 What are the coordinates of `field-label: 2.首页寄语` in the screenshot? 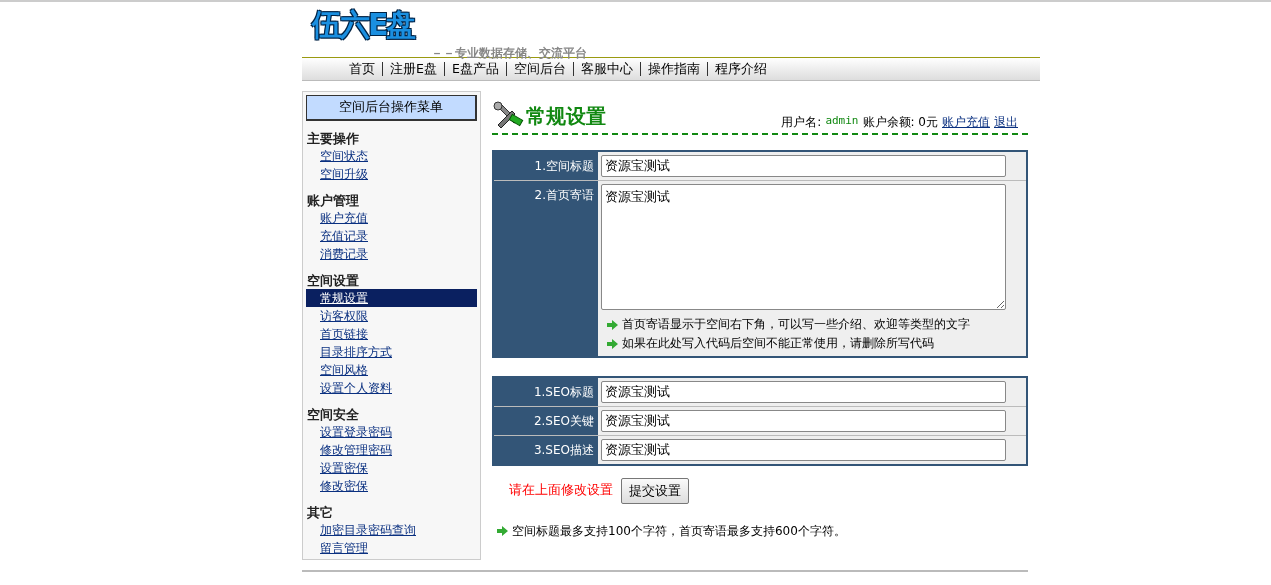 It's located at (546, 268).